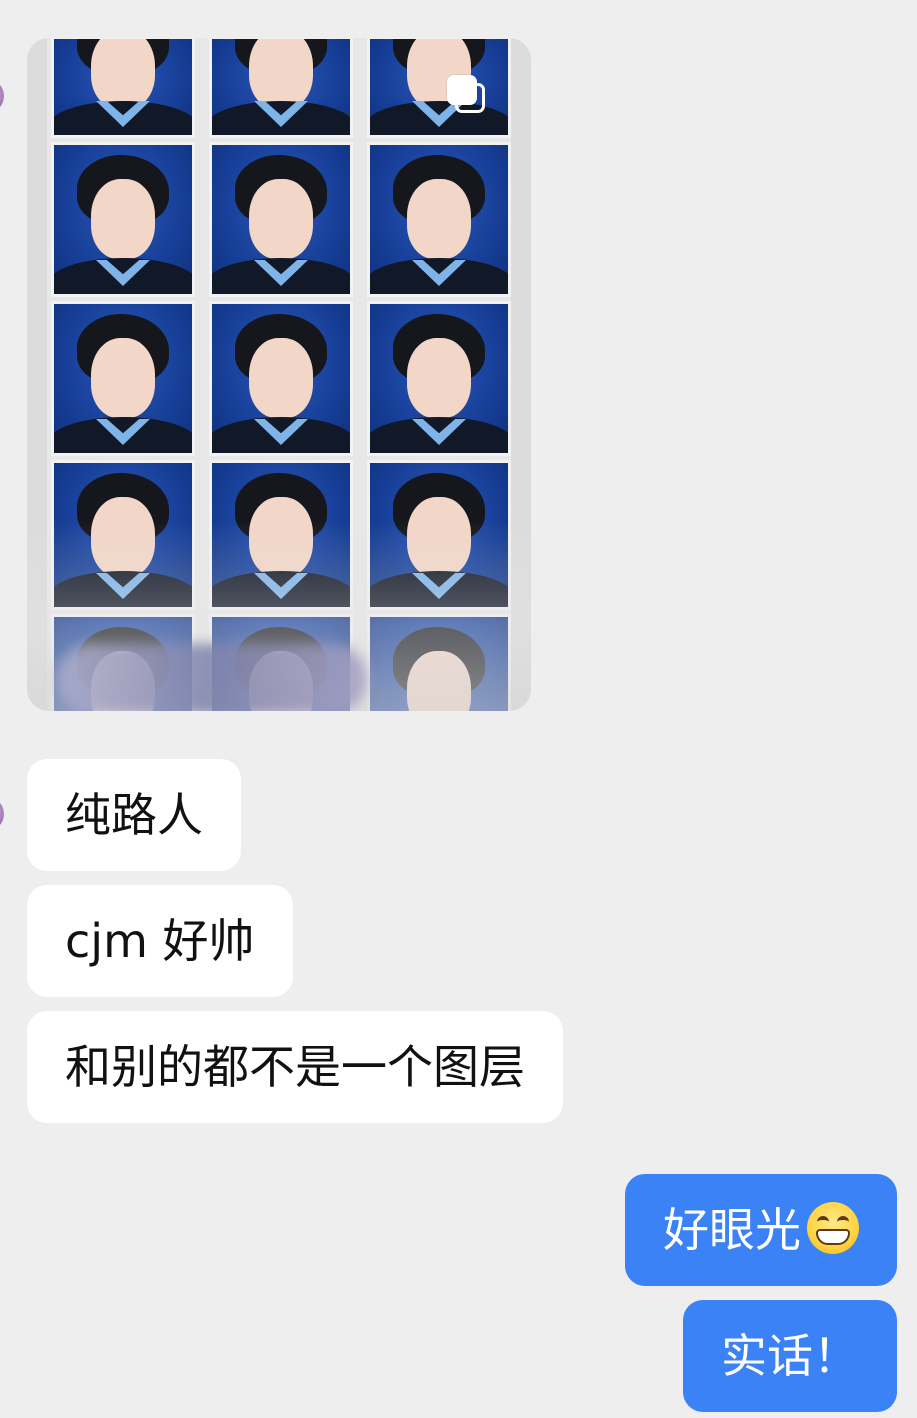  I want to click on message-text: 纯路人, so click(134, 815).